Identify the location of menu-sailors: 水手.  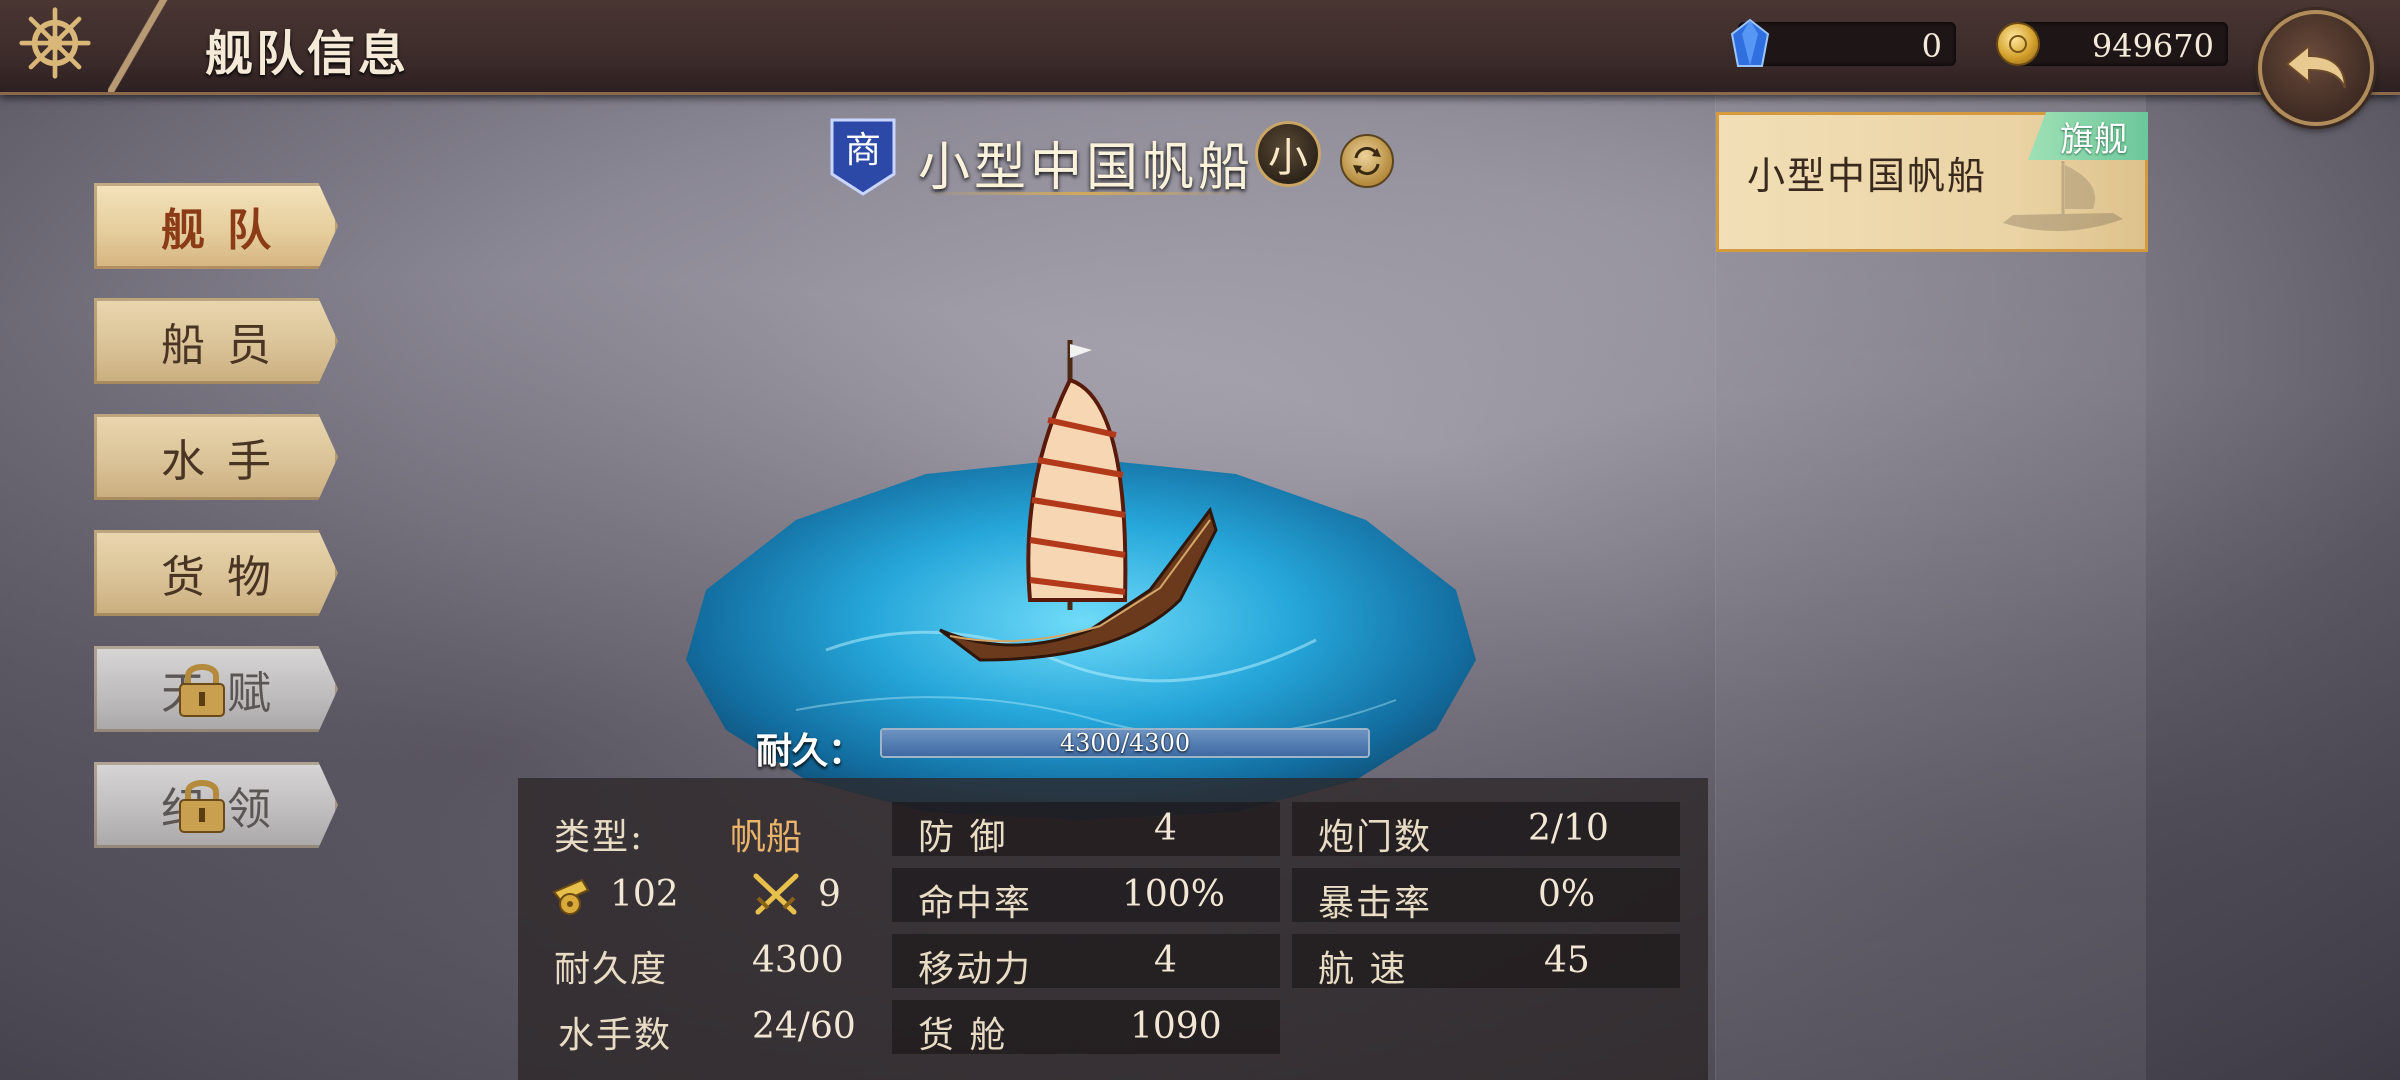
(216, 457).